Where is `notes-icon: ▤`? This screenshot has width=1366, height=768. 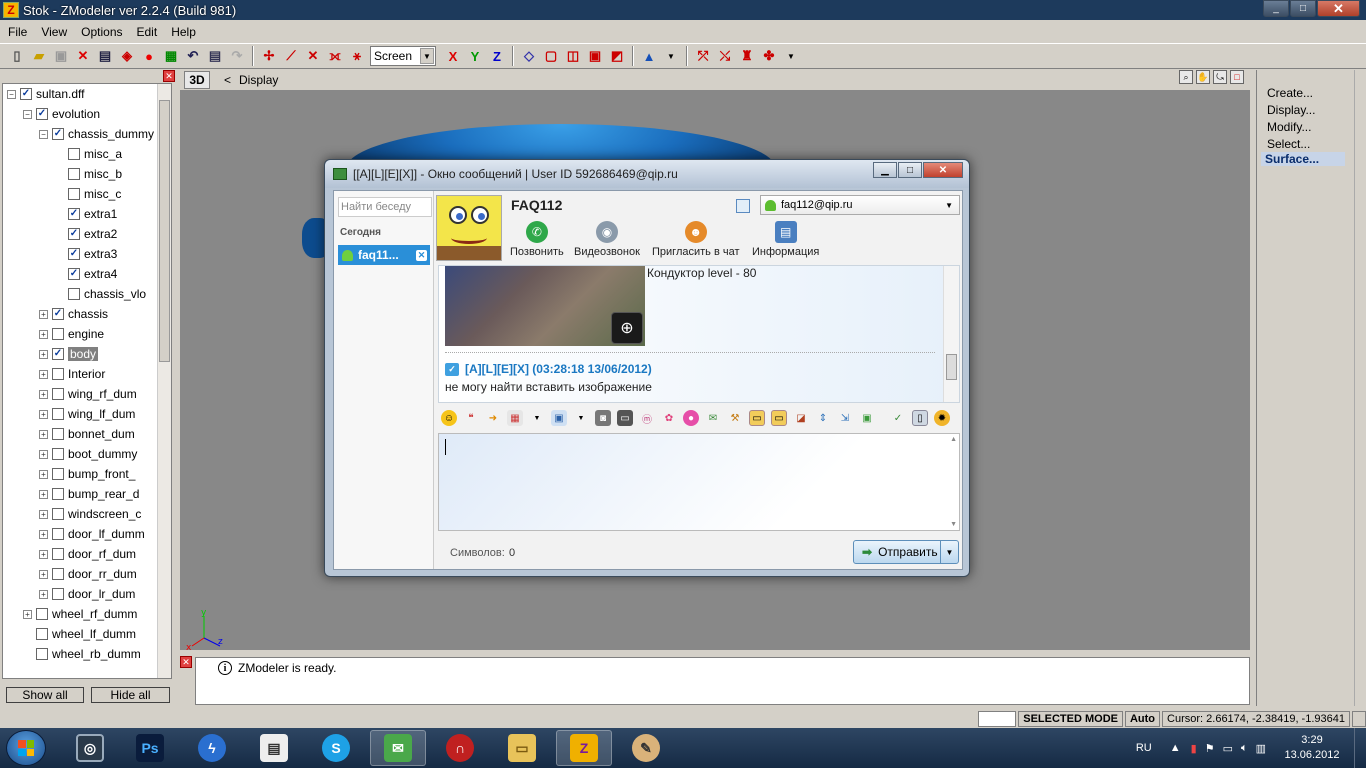 notes-icon: ▤ is located at coordinates (215, 56).